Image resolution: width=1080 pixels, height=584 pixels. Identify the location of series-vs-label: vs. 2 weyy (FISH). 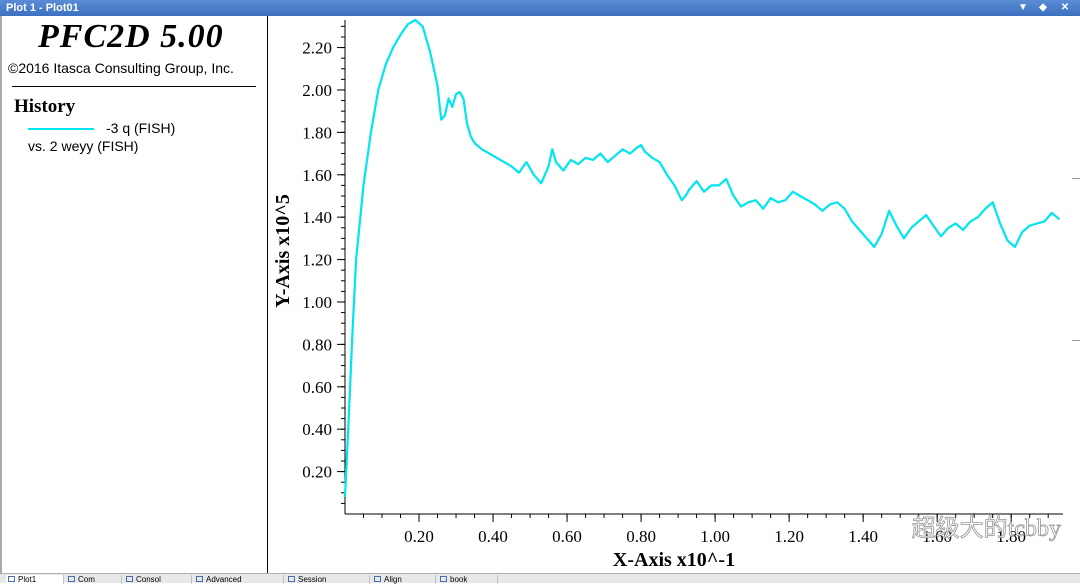
(83, 146).